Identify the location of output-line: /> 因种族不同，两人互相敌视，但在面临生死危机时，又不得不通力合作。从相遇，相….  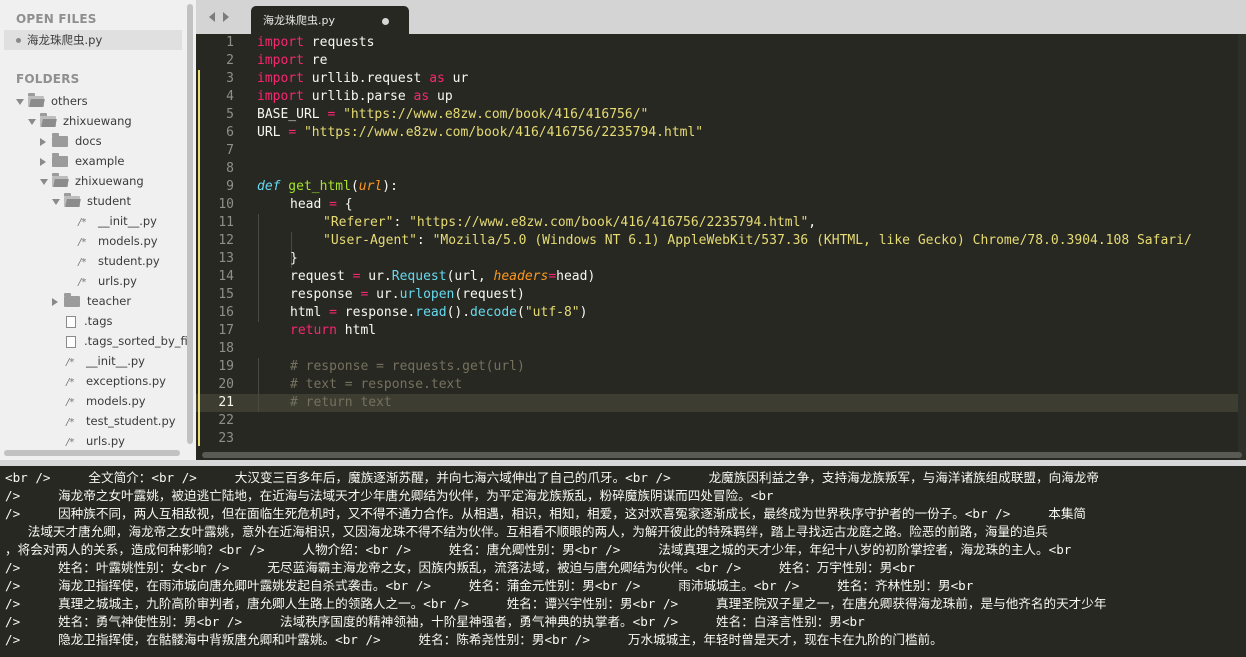
(546, 513).